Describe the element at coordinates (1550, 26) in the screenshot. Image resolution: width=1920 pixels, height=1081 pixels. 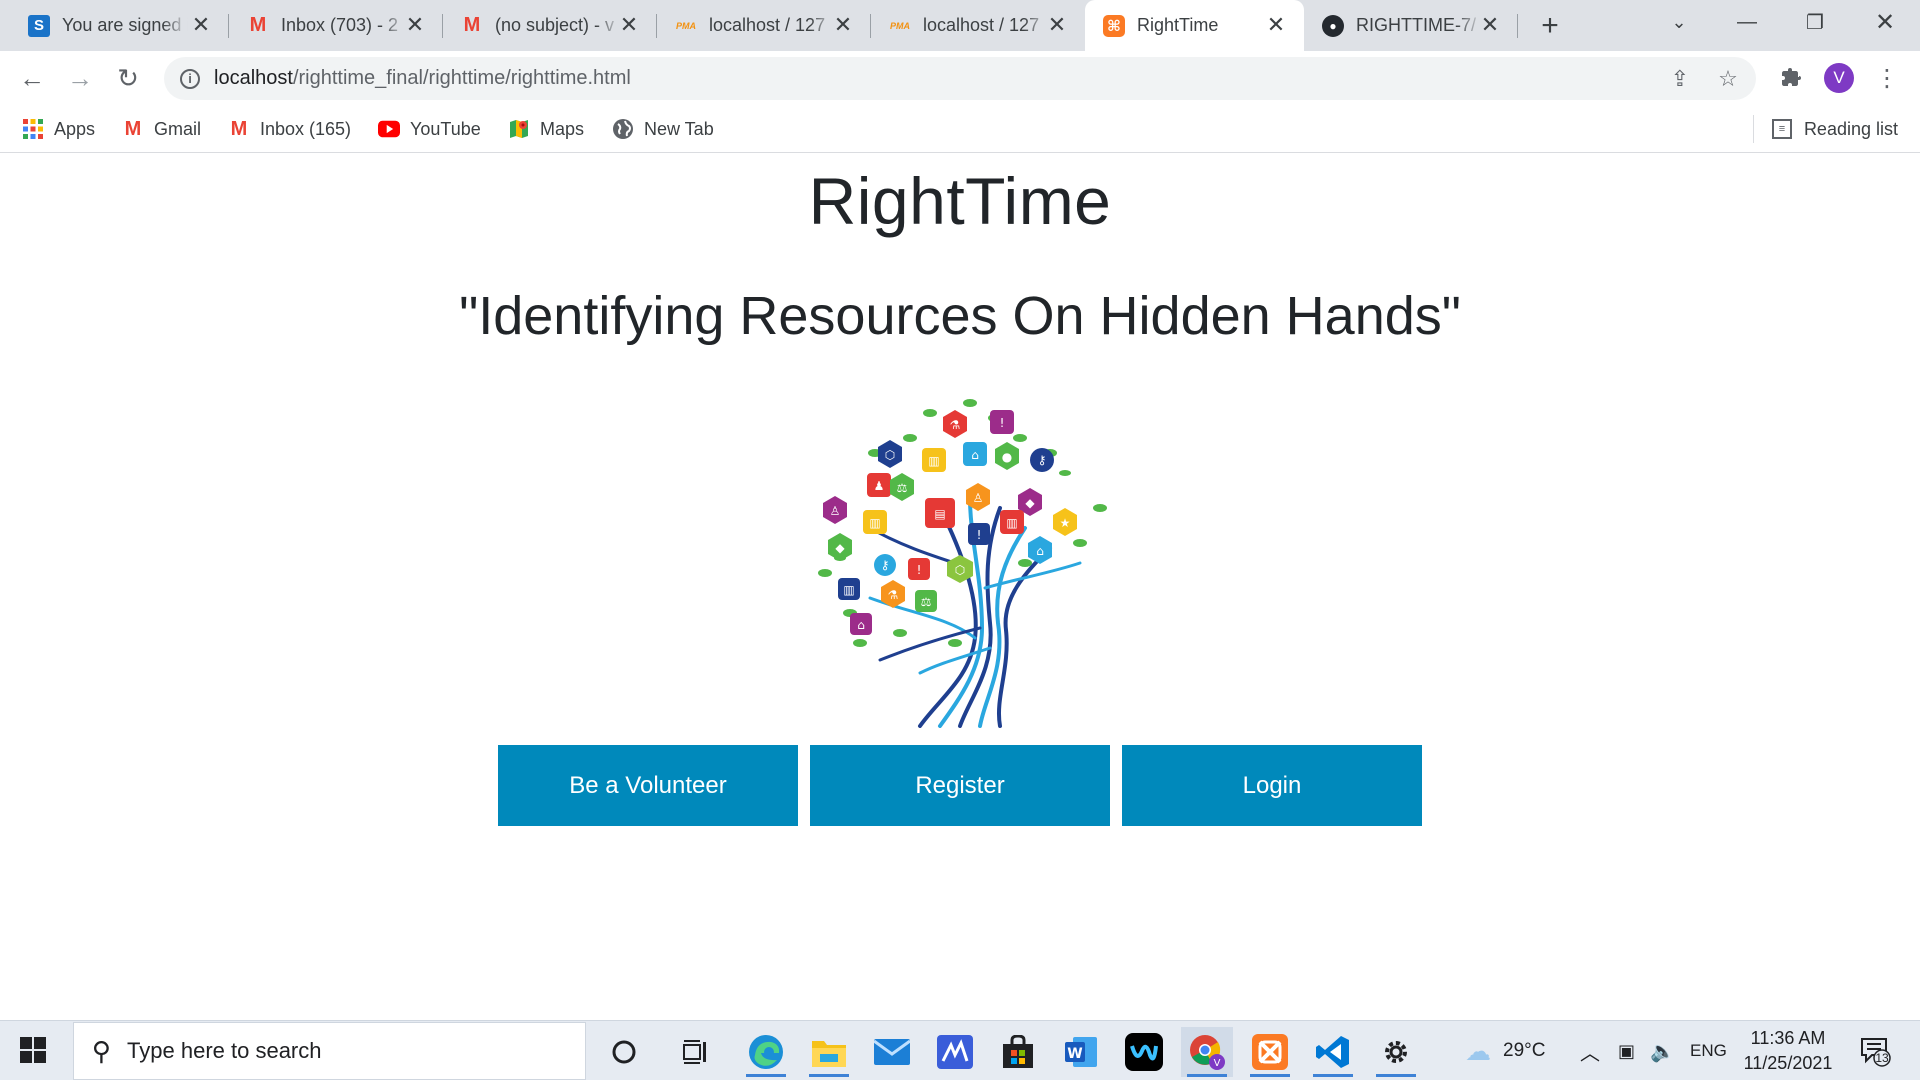
I see `new-tab-button: +` at that location.